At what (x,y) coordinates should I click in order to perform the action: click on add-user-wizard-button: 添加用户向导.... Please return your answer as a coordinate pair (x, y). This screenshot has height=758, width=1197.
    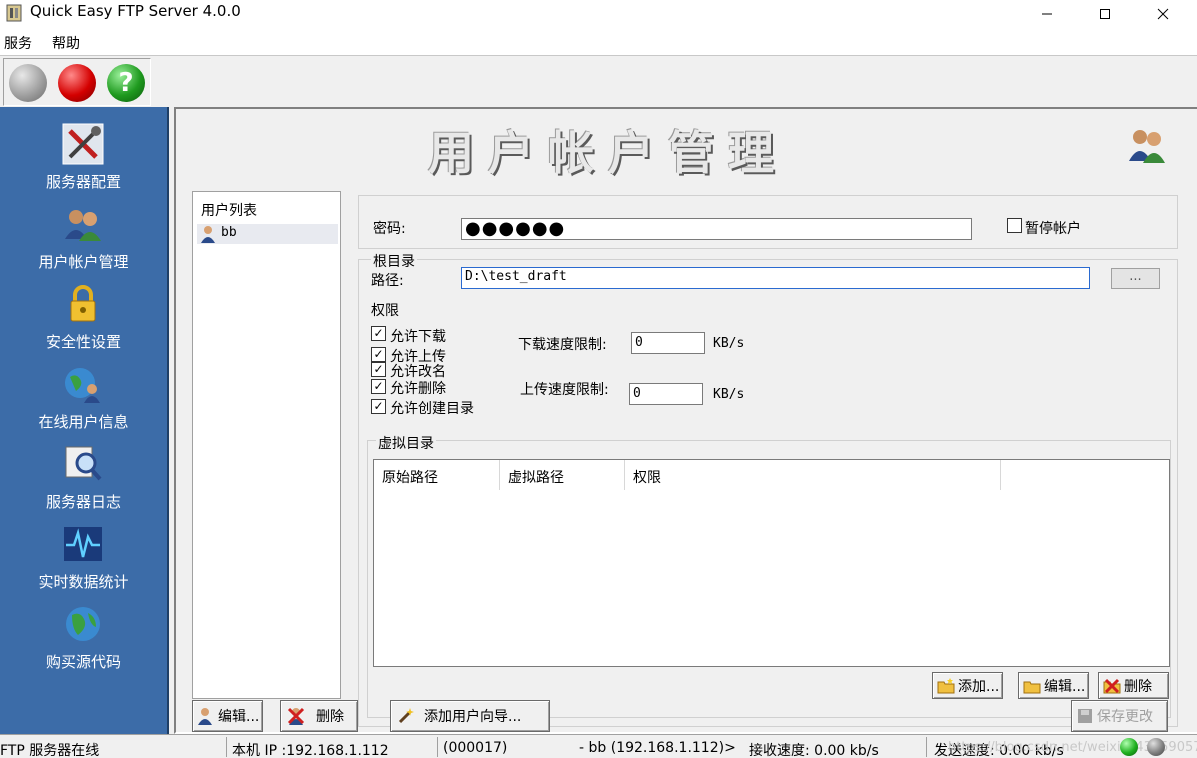
    Looking at the image, I should click on (470, 716).